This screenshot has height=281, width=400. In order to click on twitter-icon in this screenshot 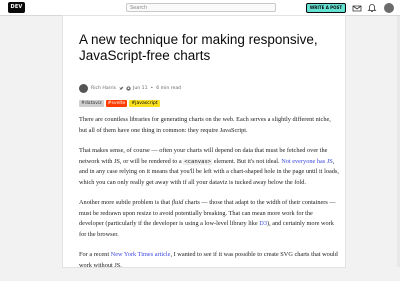, I will do `click(121, 88)`.